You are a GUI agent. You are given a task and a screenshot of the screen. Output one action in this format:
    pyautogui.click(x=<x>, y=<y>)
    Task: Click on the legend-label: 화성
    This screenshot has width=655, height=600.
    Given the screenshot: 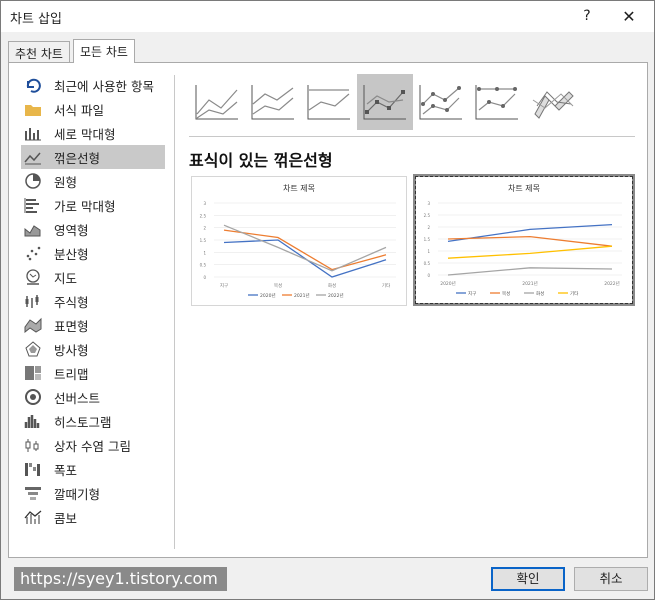 What is the action you would take?
    pyautogui.click(x=540, y=293)
    